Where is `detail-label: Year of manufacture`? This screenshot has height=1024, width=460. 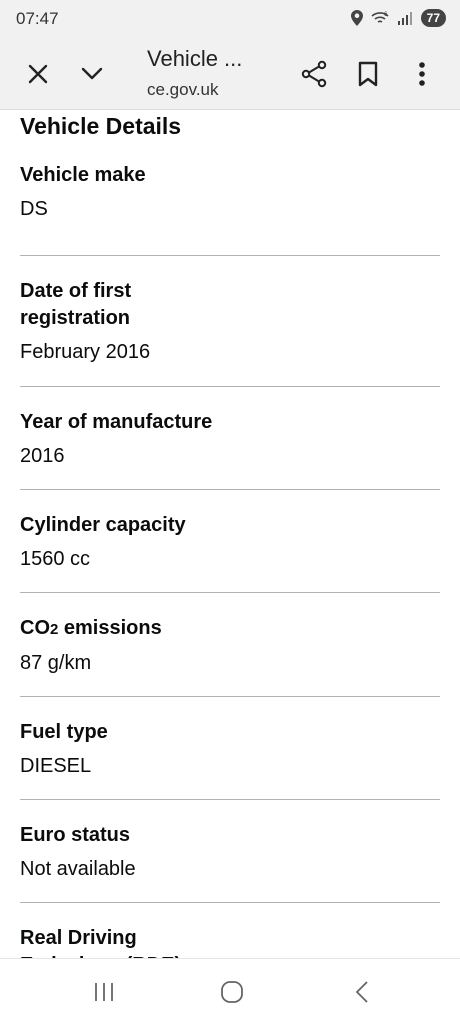 detail-label: Year of manufacture is located at coordinates (116, 422).